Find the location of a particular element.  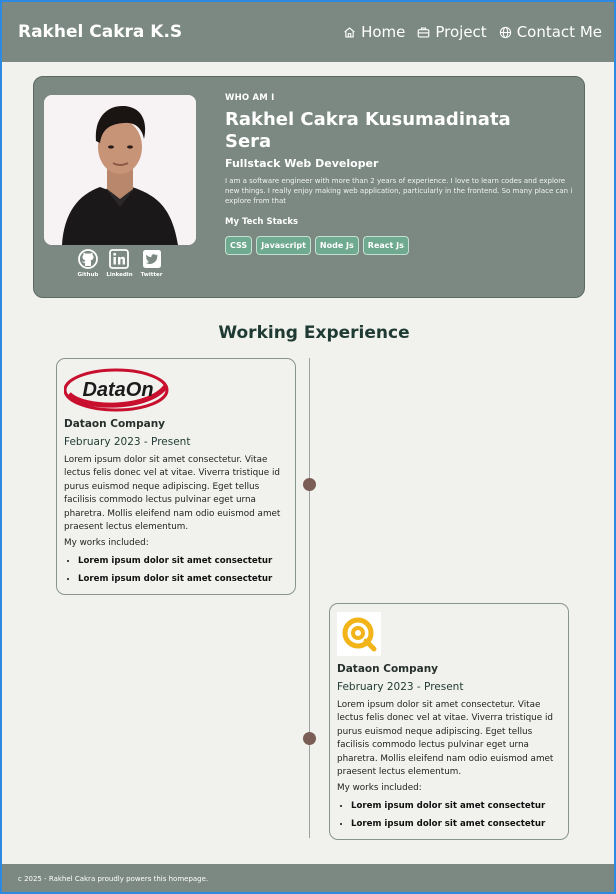

nav-project: Project is located at coordinates (452, 32).